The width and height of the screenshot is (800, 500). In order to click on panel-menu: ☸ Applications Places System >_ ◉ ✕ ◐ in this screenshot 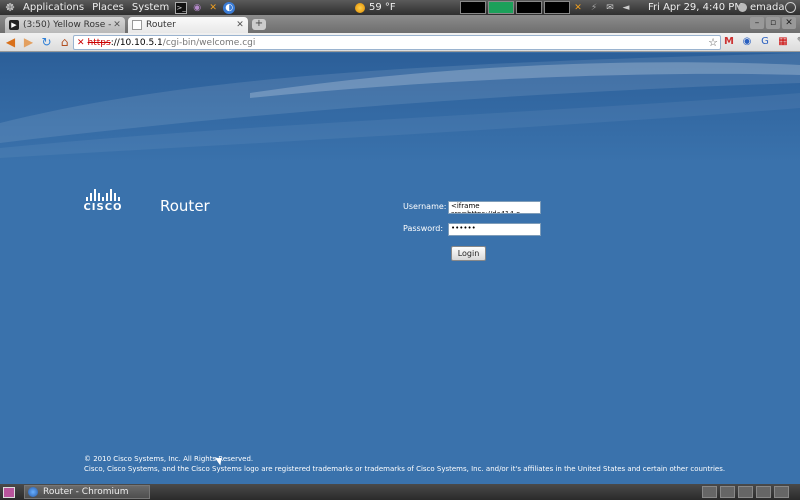, I will do `click(118, 7)`.